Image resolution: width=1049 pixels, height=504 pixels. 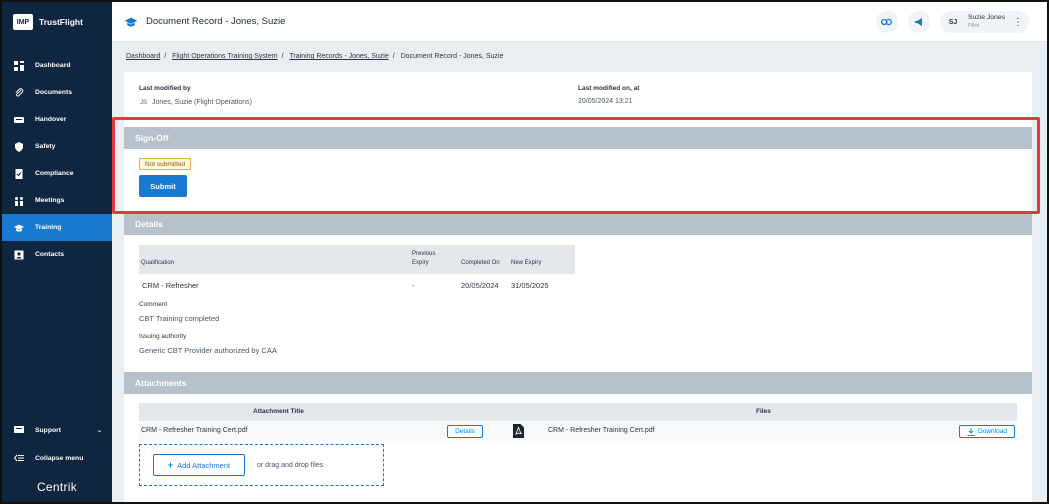 I want to click on col-qualification: Qualification, so click(x=158, y=263).